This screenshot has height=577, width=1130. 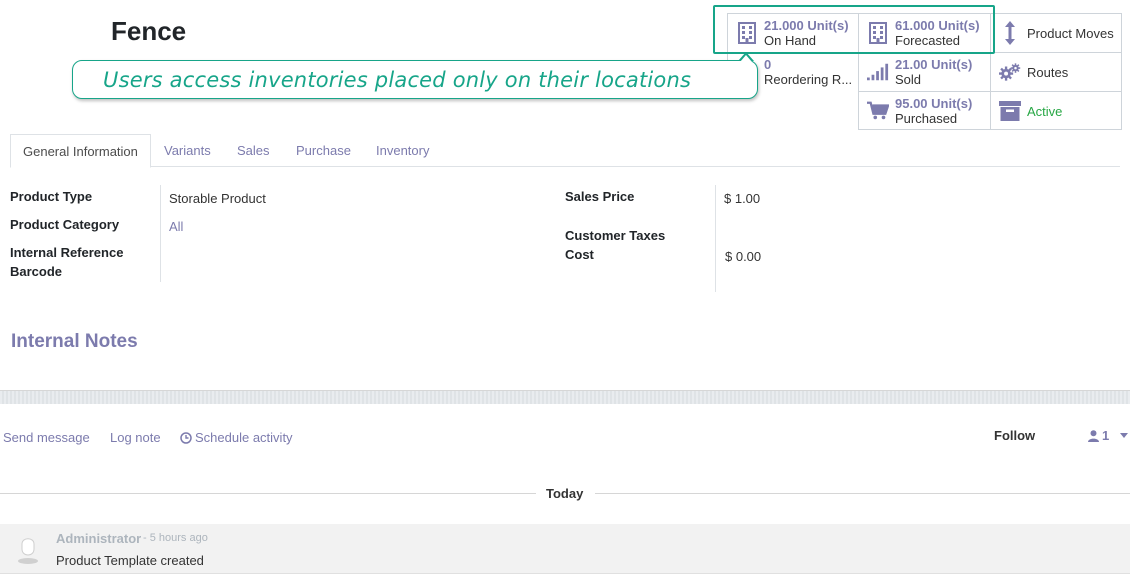 What do you see at coordinates (176, 226) in the screenshot?
I see `product-category-value: All` at bounding box center [176, 226].